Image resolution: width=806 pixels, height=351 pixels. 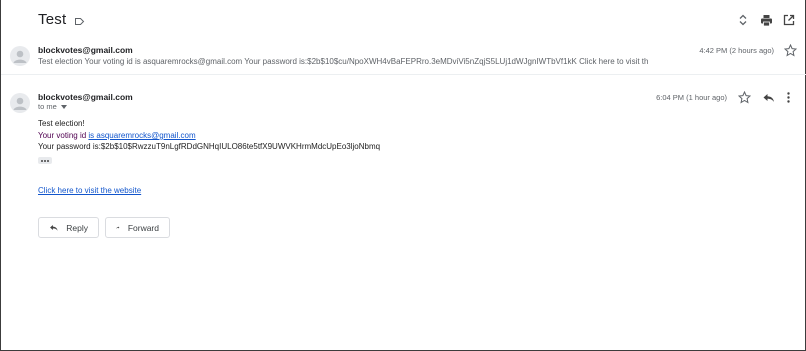 I want to click on forward-icon, so click(x=118, y=227).